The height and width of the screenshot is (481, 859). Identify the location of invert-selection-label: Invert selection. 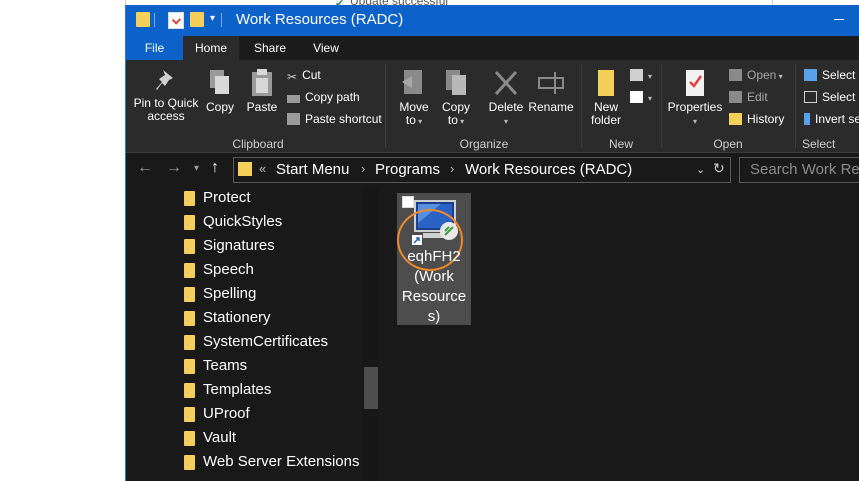
(837, 119).